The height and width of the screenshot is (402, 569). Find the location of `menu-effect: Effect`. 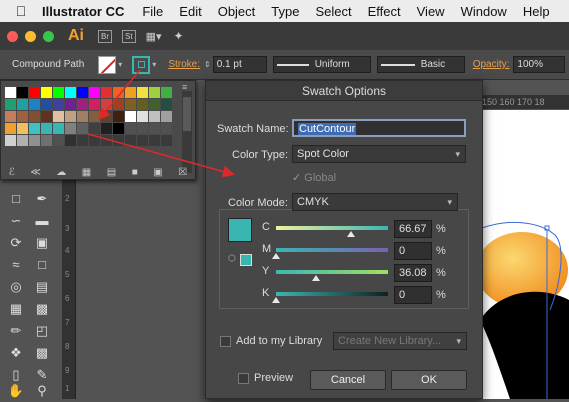

menu-effect: Effect is located at coordinates (384, 11).